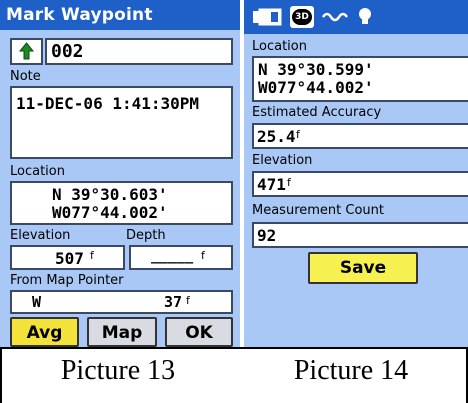  What do you see at coordinates (121, 122) in the screenshot?
I see `note-field: 11-DEC-06 1:41:30PM` at bounding box center [121, 122].